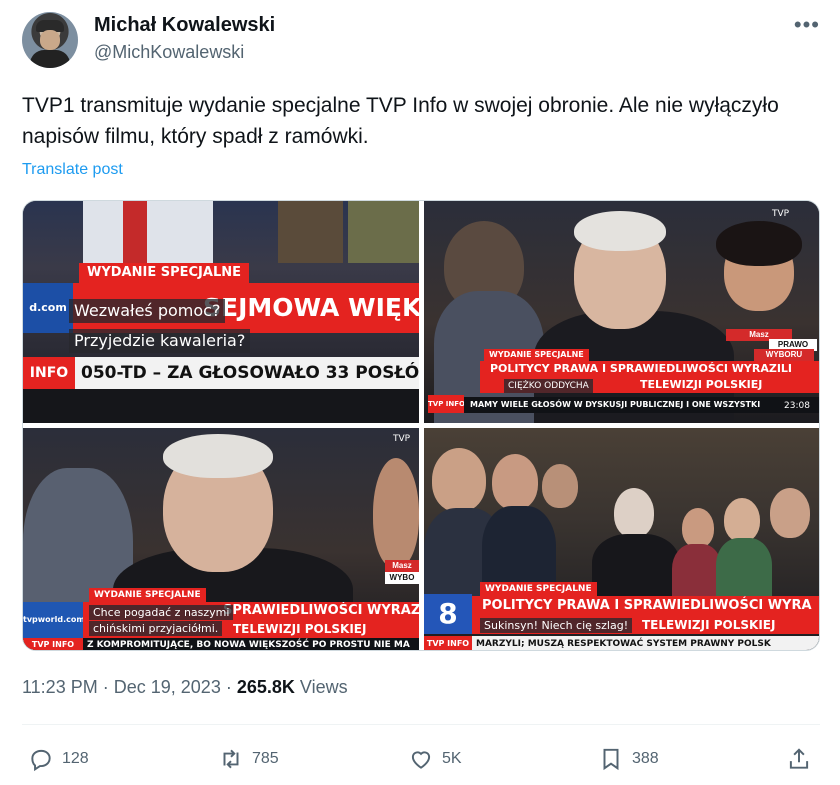 The width and height of the screenshot is (840, 785). I want to click on person-2-face, so click(515, 482).